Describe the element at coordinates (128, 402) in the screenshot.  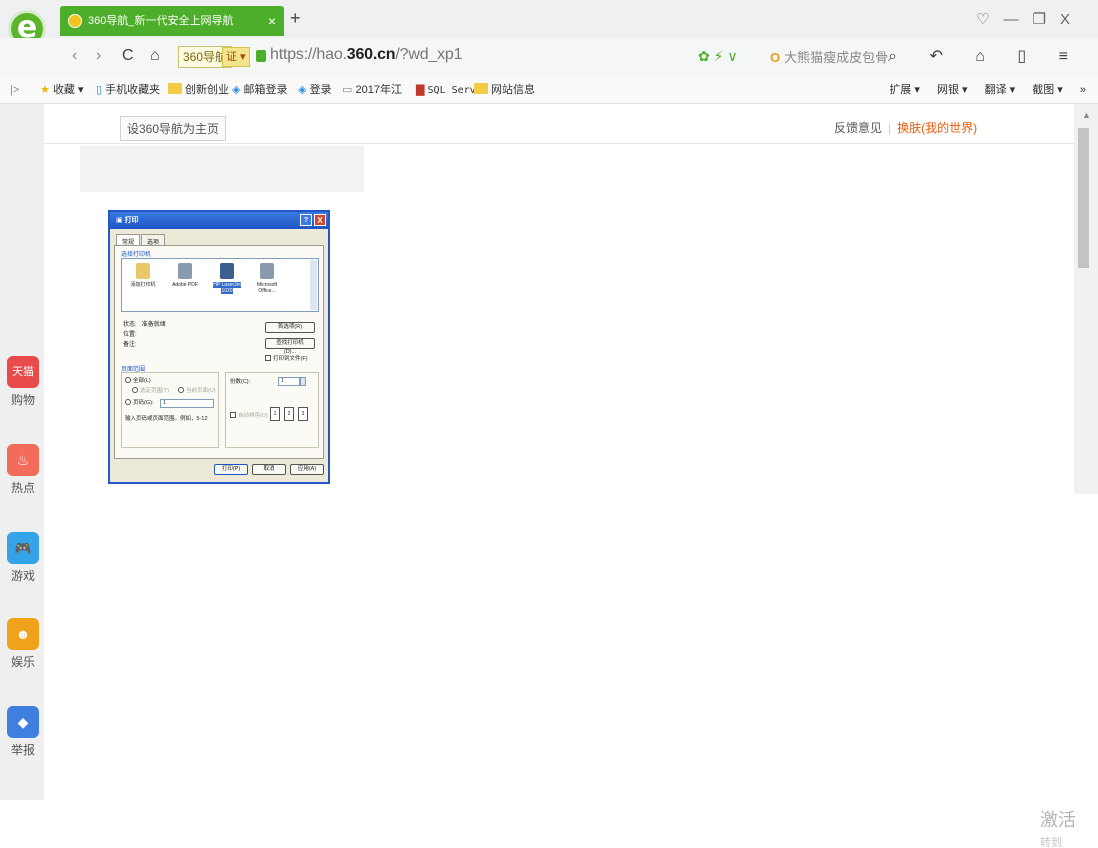
I see `radio-icon` at that location.